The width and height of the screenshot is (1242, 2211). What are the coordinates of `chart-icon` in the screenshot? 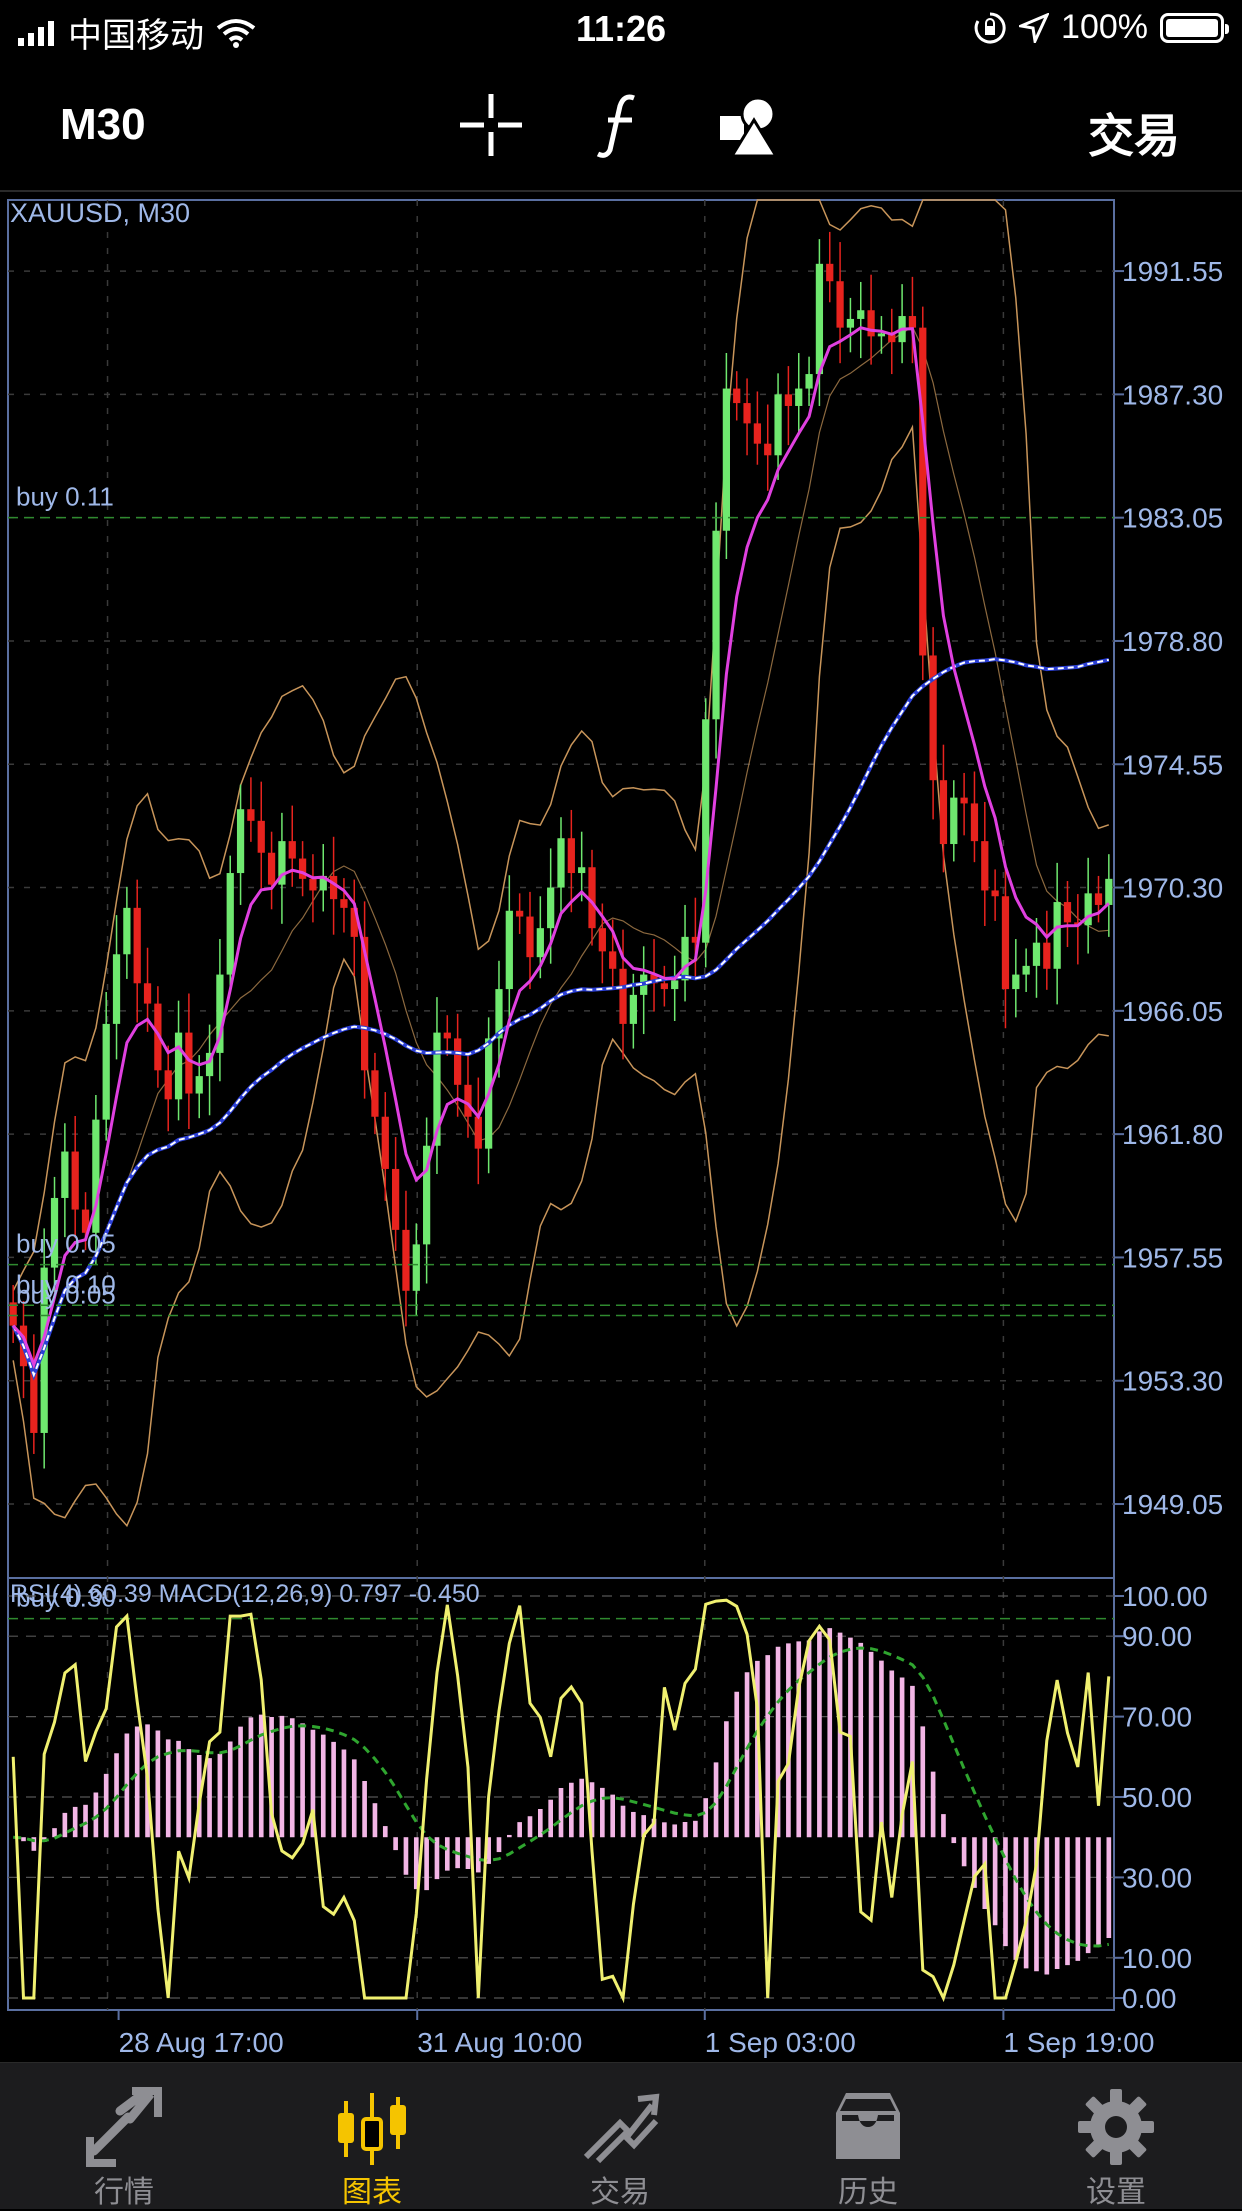 It's located at (372, 2129).